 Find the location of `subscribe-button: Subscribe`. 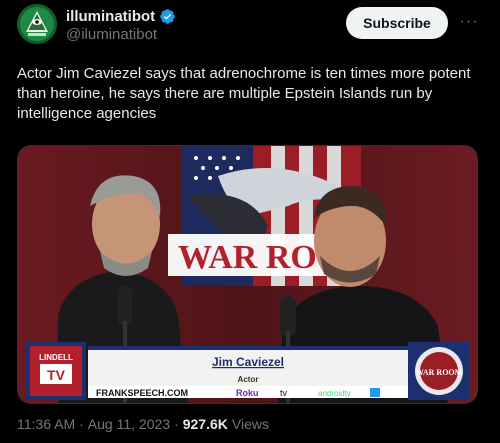

subscribe-button: Subscribe is located at coordinates (397, 23).